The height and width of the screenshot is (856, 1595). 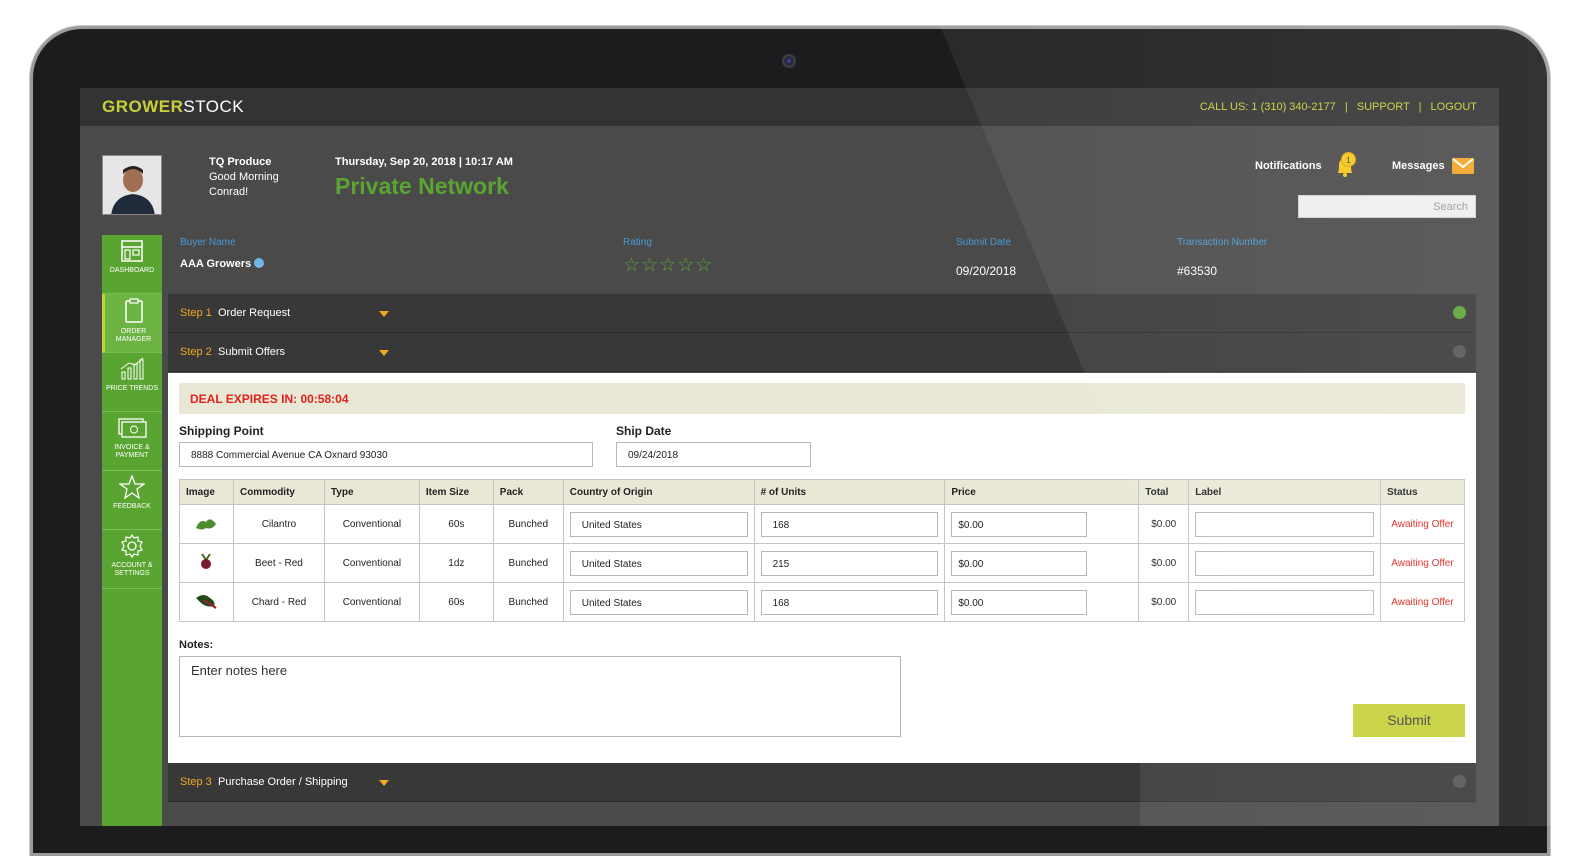 I want to click on deal-expires-banner: DEAL EXPIRES IN: 00:58:04, so click(x=822, y=398).